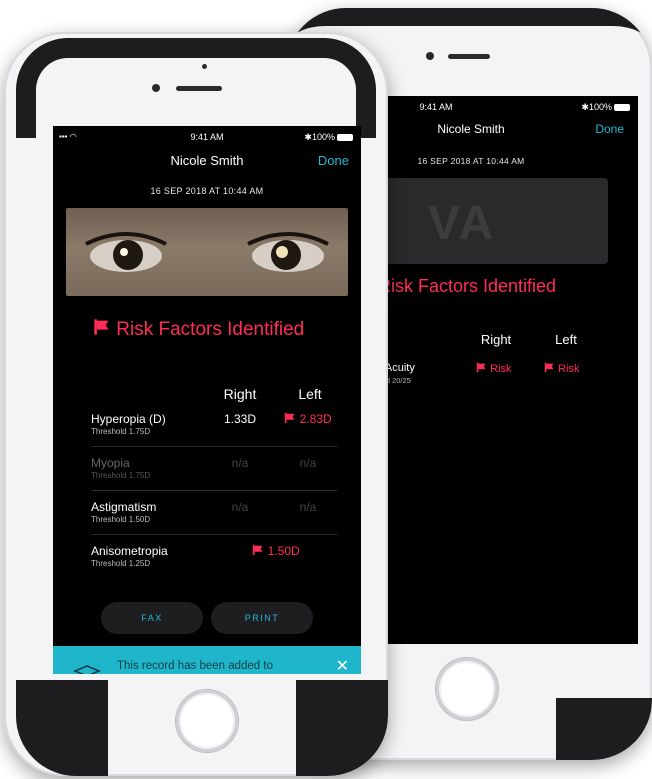 This screenshot has width=652, height=779. I want to click on front-speaker, so click(199, 88).